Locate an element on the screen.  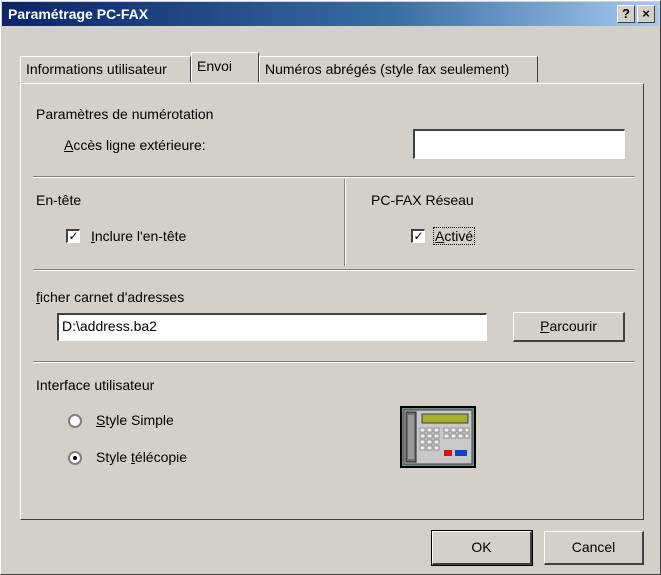
addressbook-label-text: icher carnet d'adresses is located at coordinates (112, 297).